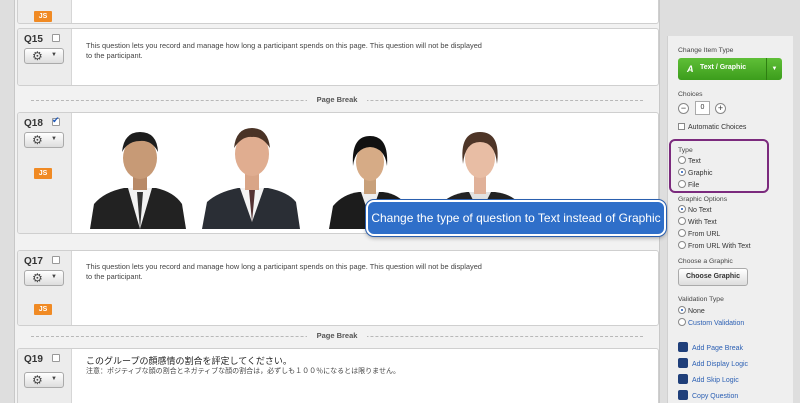  Describe the element at coordinates (705, 261) in the screenshot. I see `choose-graphic-label: Choose a Graphic` at that location.